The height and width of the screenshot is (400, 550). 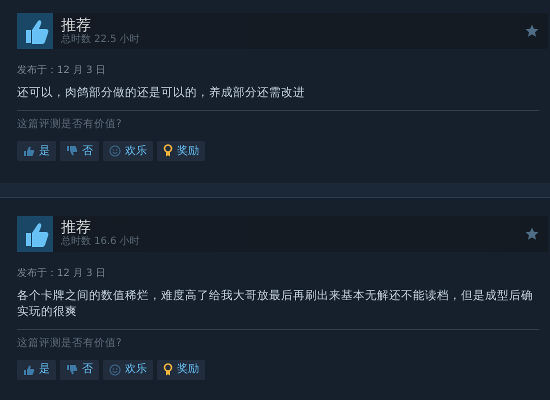 What do you see at coordinates (161, 92) in the screenshot?
I see `review-text: 还可以，肉鸽部分做的还是可以的，养成部分还需改进` at bounding box center [161, 92].